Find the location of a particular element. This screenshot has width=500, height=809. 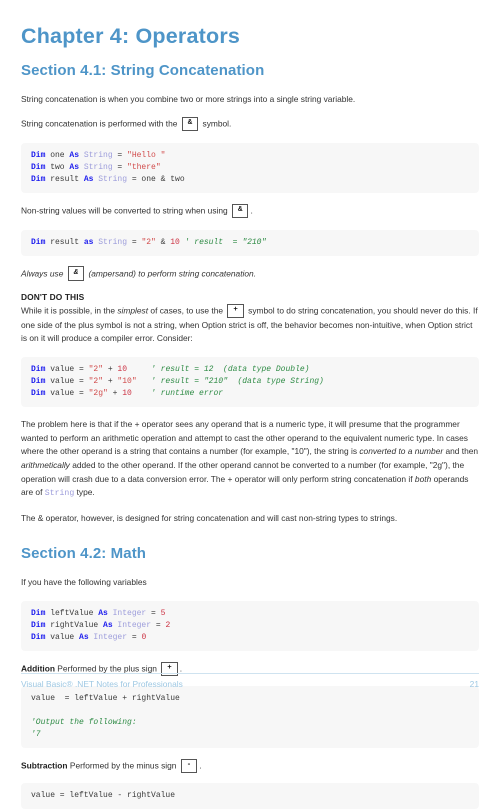

text-fragment: and then is located at coordinates (462, 451).